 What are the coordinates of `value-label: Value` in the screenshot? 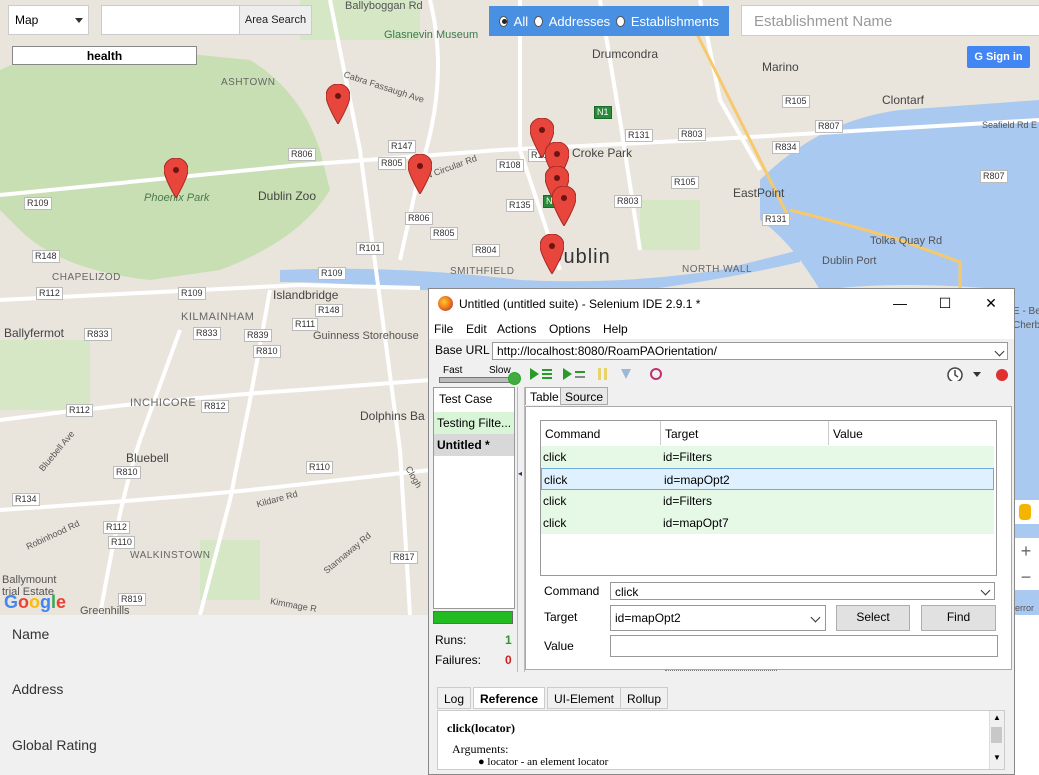 It's located at (559, 646).